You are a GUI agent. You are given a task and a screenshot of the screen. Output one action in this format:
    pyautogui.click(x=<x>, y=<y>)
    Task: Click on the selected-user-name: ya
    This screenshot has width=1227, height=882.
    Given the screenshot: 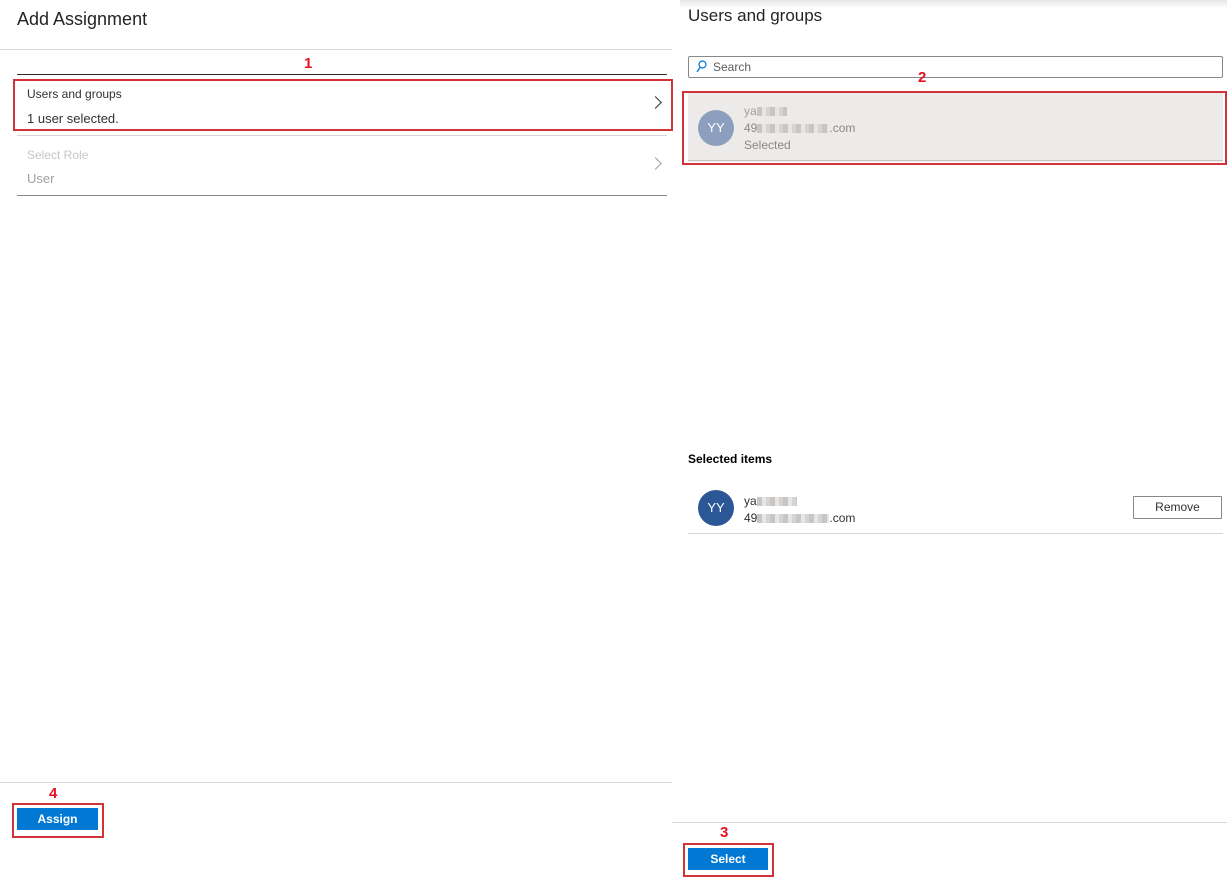 What is the action you would take?
    pyautogui.click(x=770, y=501)
    